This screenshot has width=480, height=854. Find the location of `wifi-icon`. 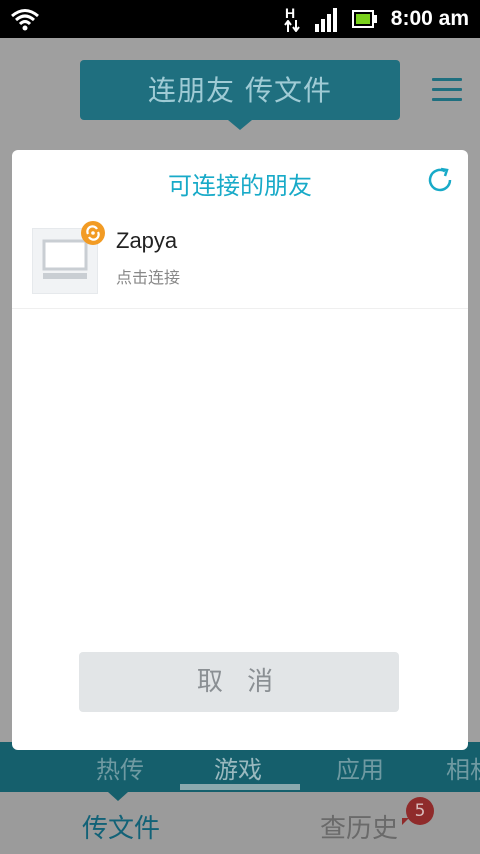

wifi-icon is located at coordinates (25, 20).